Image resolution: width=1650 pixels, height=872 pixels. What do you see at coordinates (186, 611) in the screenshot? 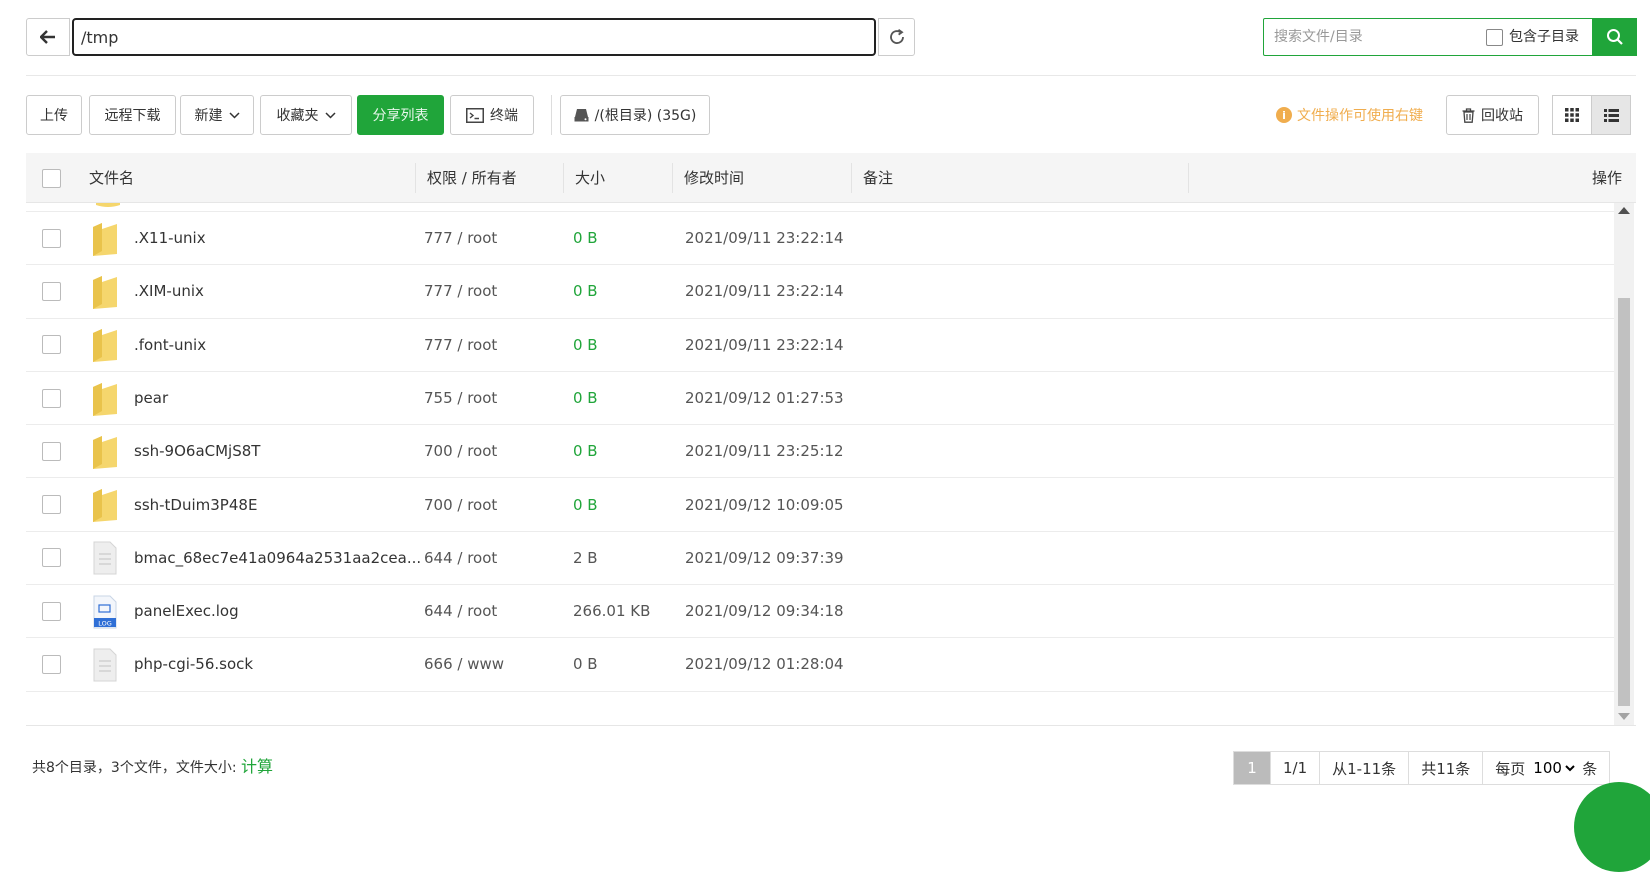
I see `file-name: panelExec.log` at bounding box center [186, 611].